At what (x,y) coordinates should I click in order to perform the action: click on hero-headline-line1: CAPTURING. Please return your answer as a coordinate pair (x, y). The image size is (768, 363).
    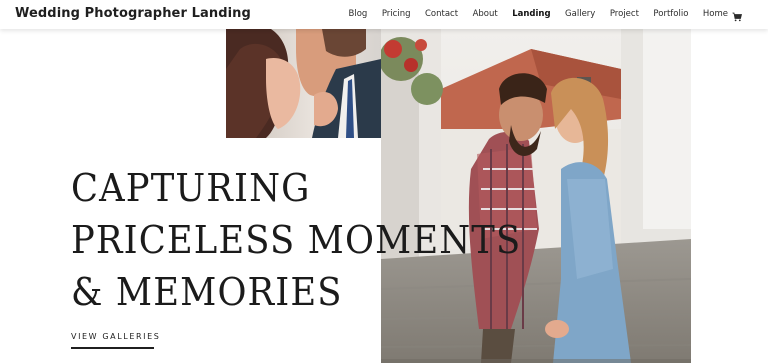
    Looking at the image, I should click on (191, 188).